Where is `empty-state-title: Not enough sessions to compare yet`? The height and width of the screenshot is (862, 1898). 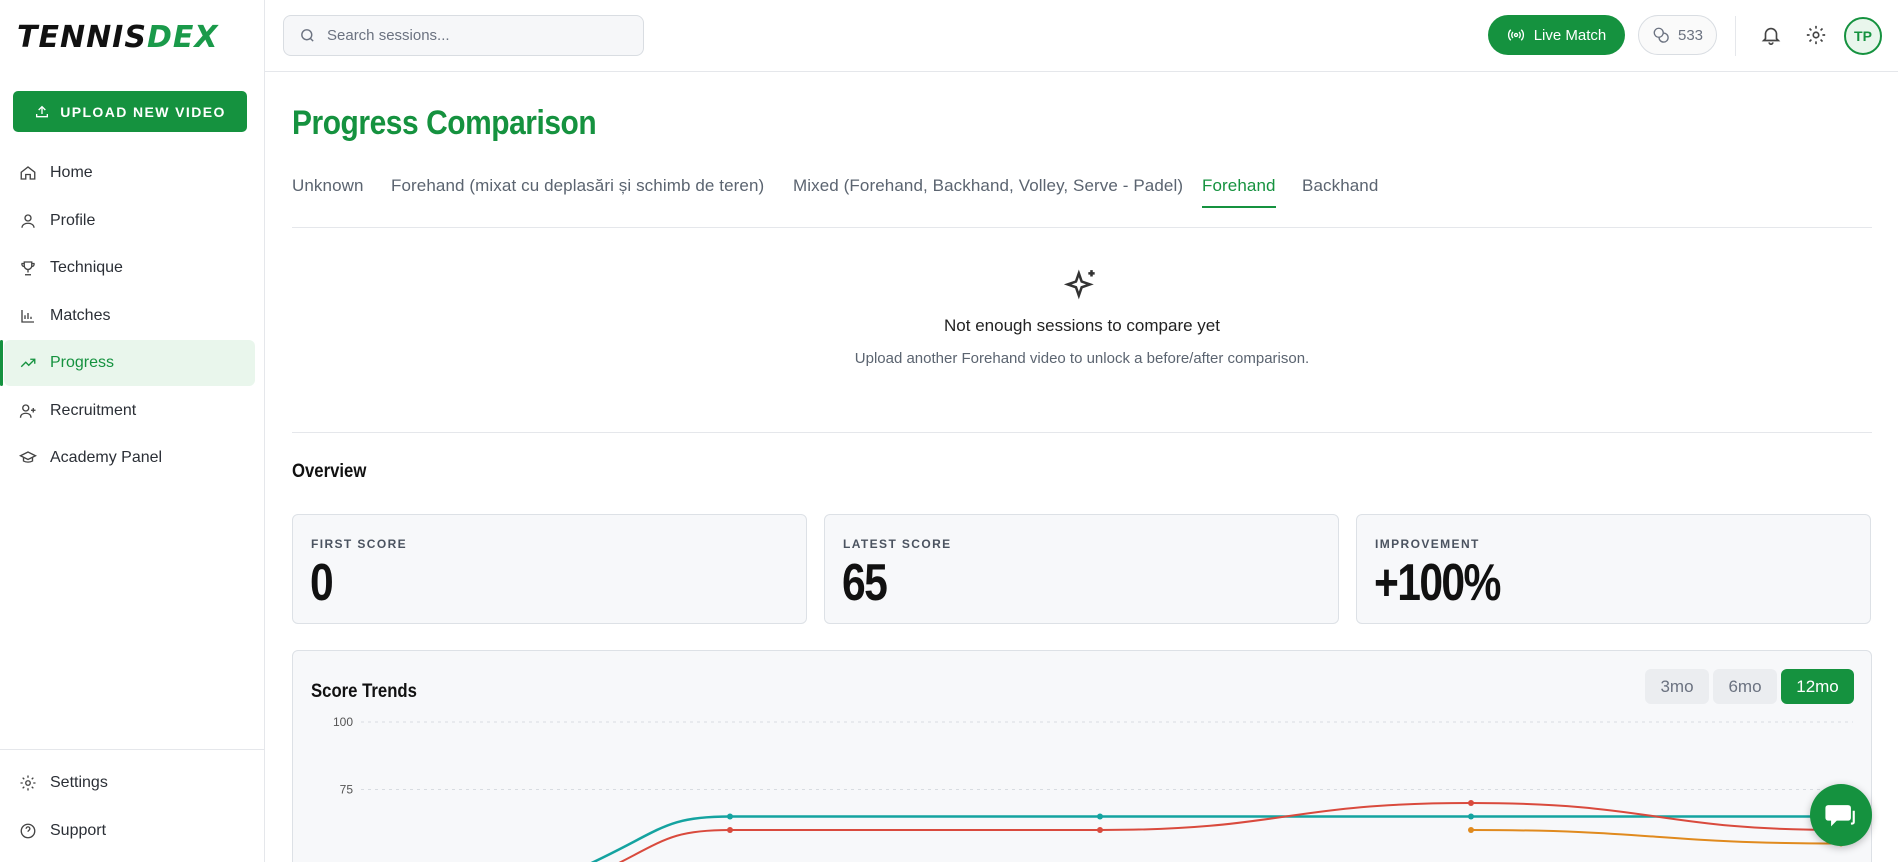
empty-state-title: Not enough sessions to compare yet is located at coordinates (1082, 325).